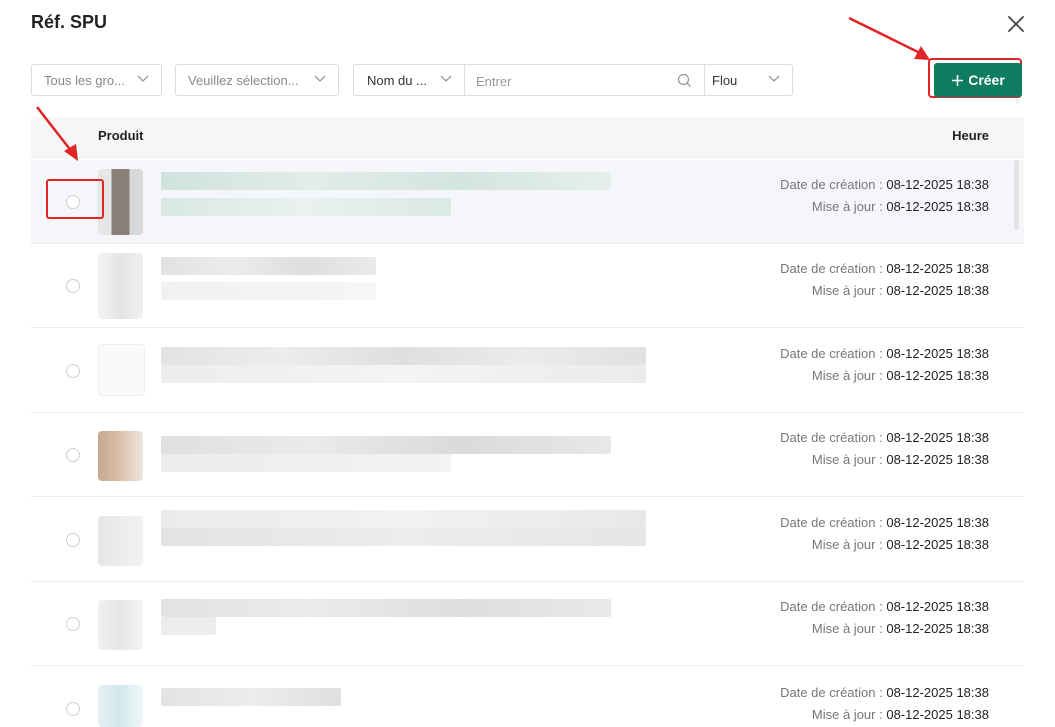 Image resolution: width=1055 pixels, height=727 pixels. Describe the element at coordinates (958, 80) in the screenshot. I see `plus-icon` at that location.